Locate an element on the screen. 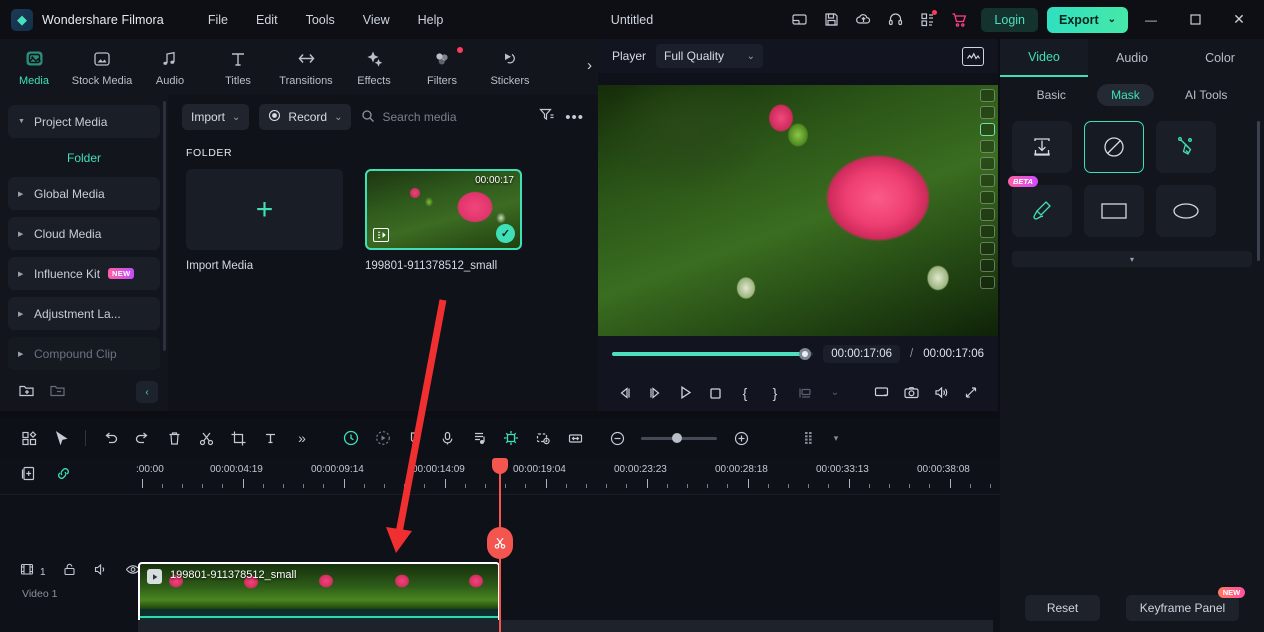  stop-button is located at coordinates (715, 393).